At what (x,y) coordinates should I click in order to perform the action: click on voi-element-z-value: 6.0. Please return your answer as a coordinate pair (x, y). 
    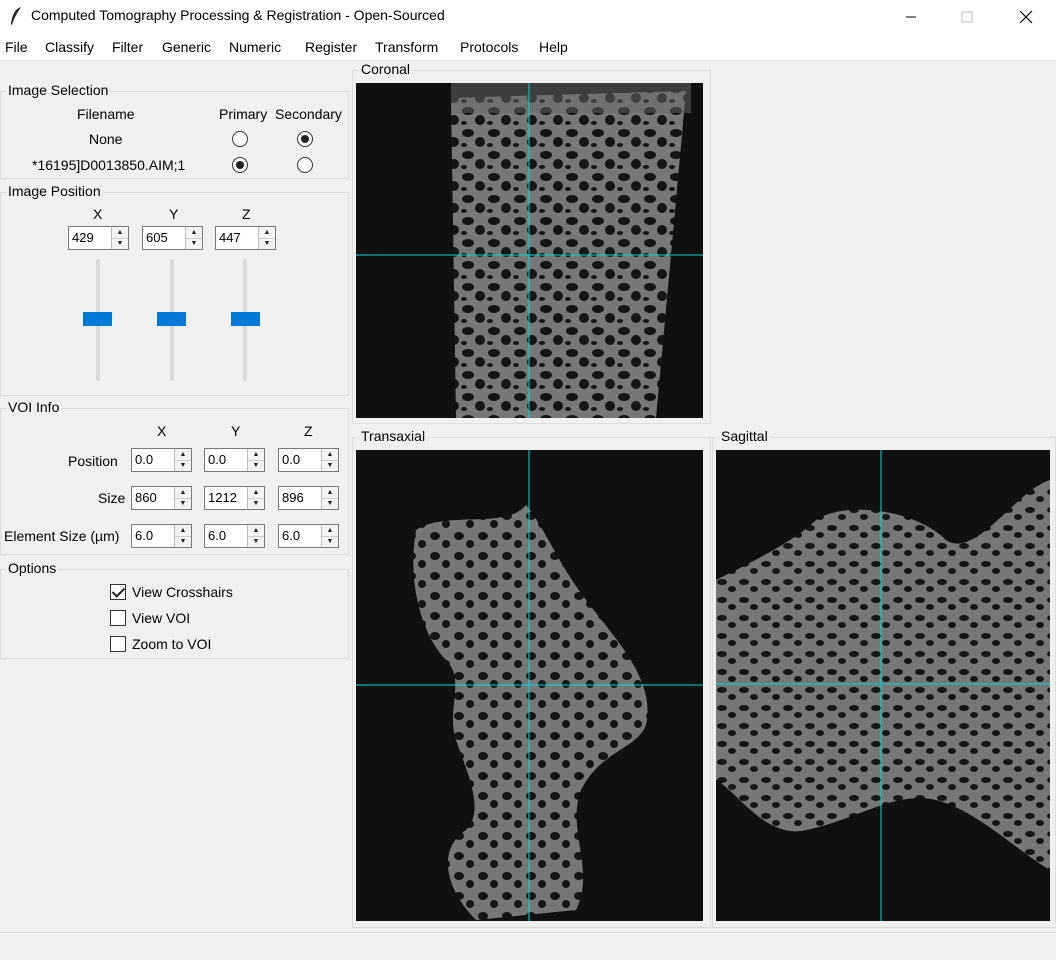
    Looking at the image, I should click on (291, 535).